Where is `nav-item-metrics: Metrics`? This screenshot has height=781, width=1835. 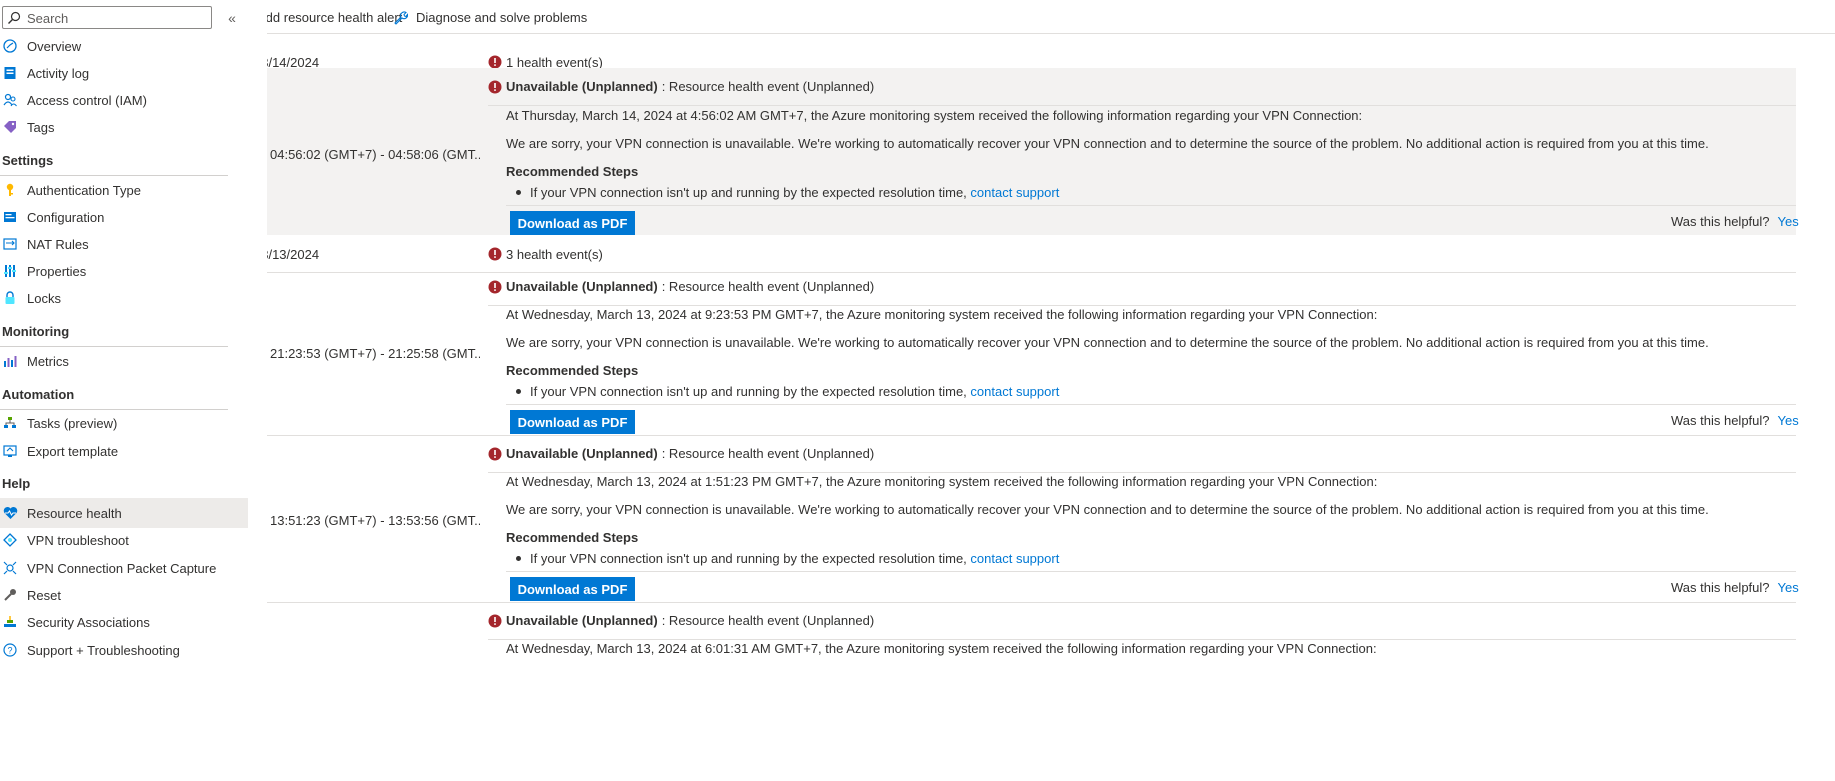
nav-item-metrics: Metrics is located at coordinates (124, 361).